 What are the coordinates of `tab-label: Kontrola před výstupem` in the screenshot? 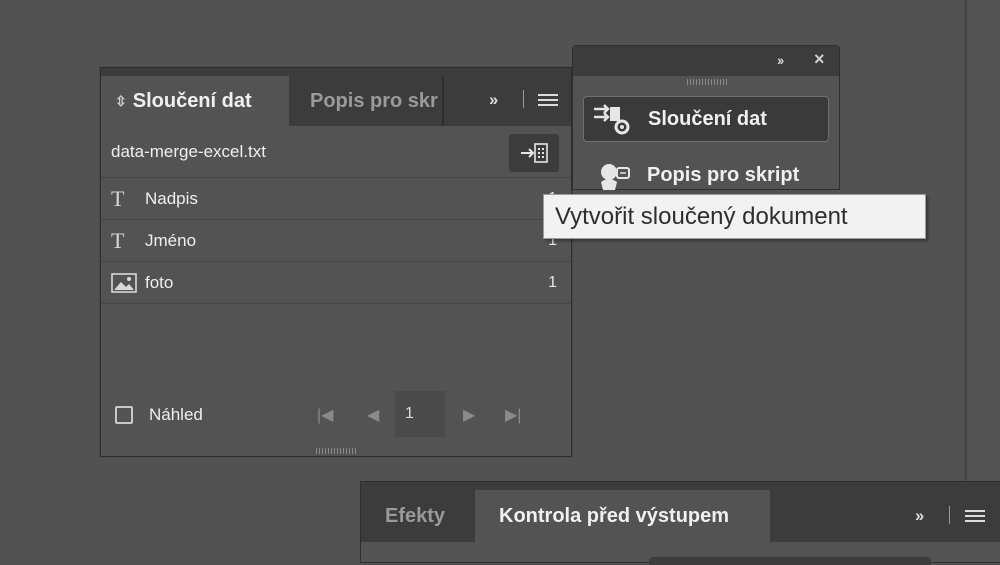 It's located at (614, 515).